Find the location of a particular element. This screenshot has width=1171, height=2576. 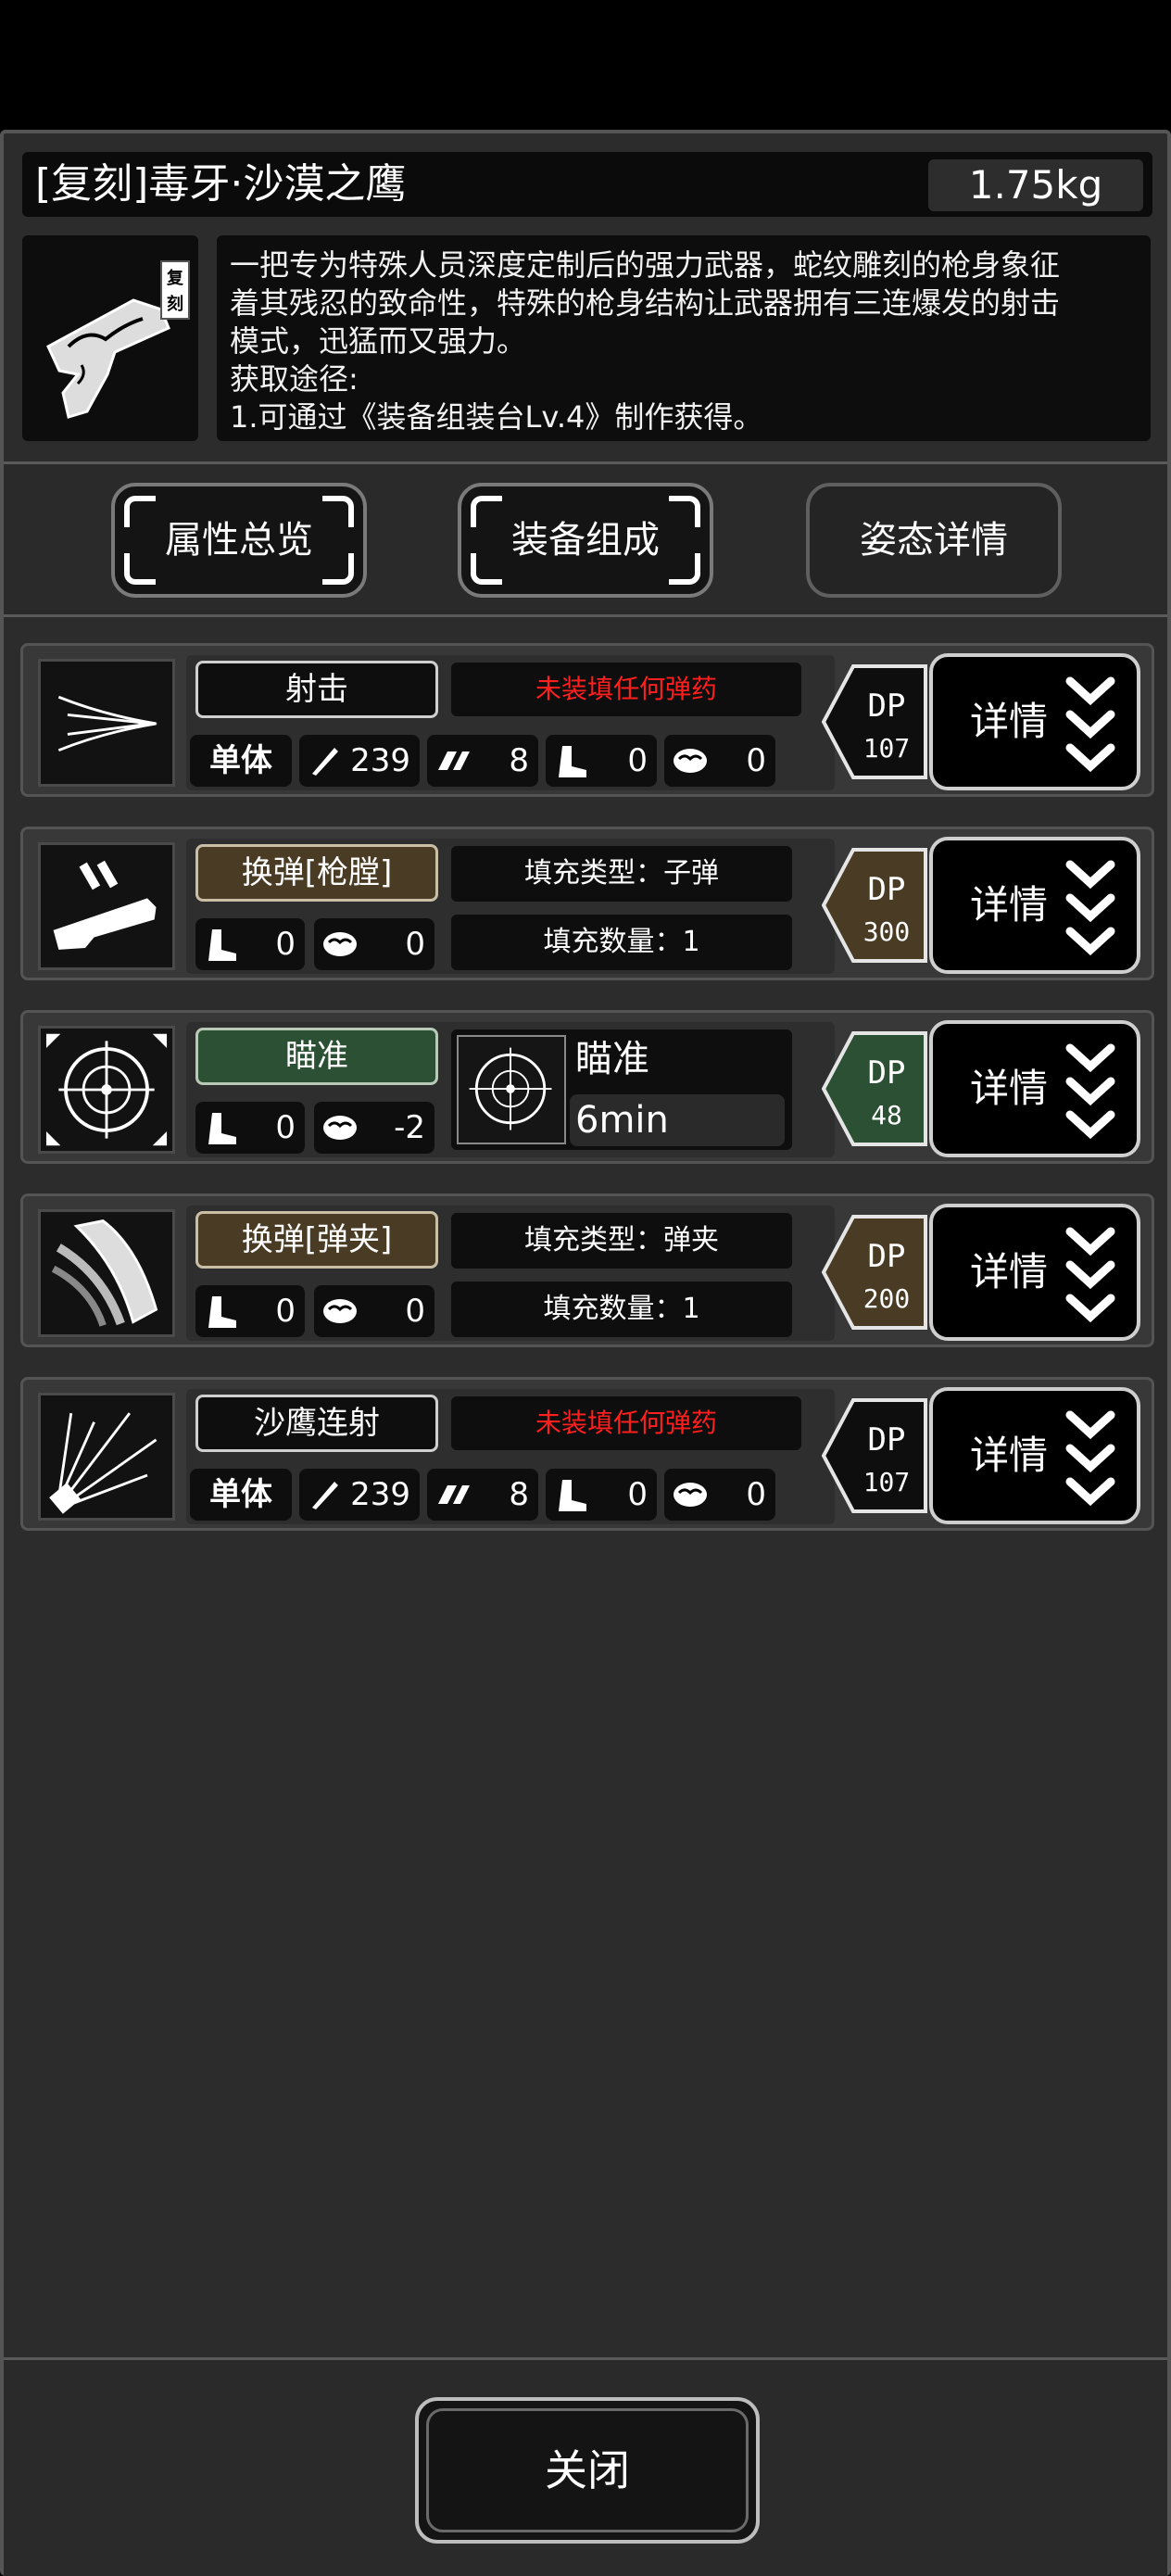

description-line: 着其残忍的致命性，特殊的枪身结构让武器拥有三连爆发的射击 is located at coordinates (646, 303).